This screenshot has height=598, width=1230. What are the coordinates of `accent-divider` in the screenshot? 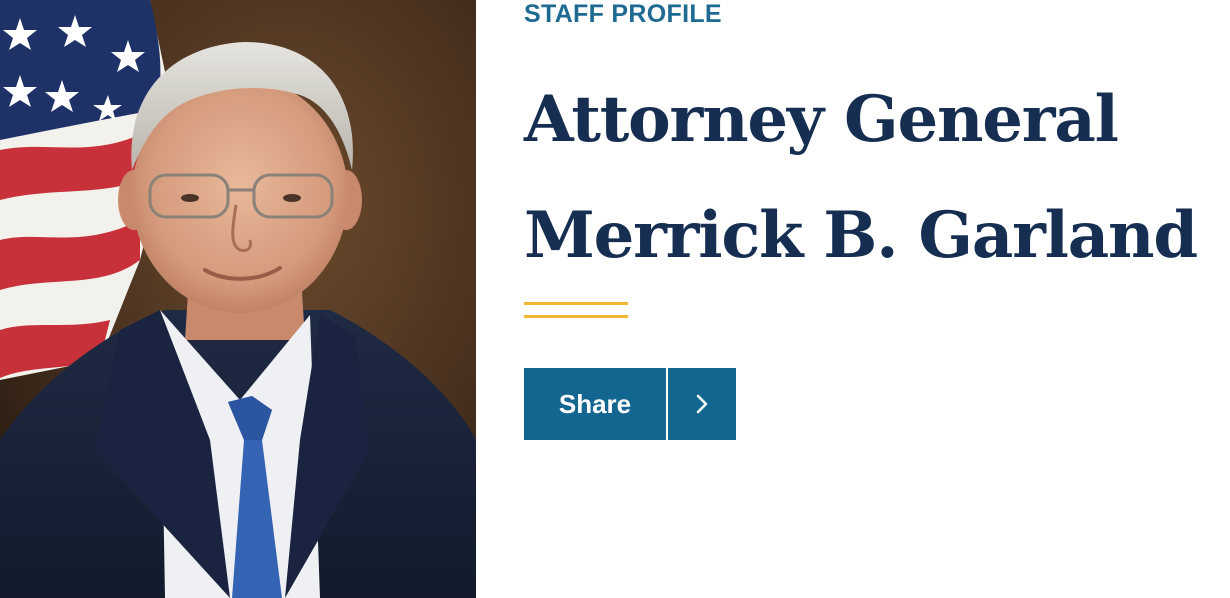 It's located at (576, 311).